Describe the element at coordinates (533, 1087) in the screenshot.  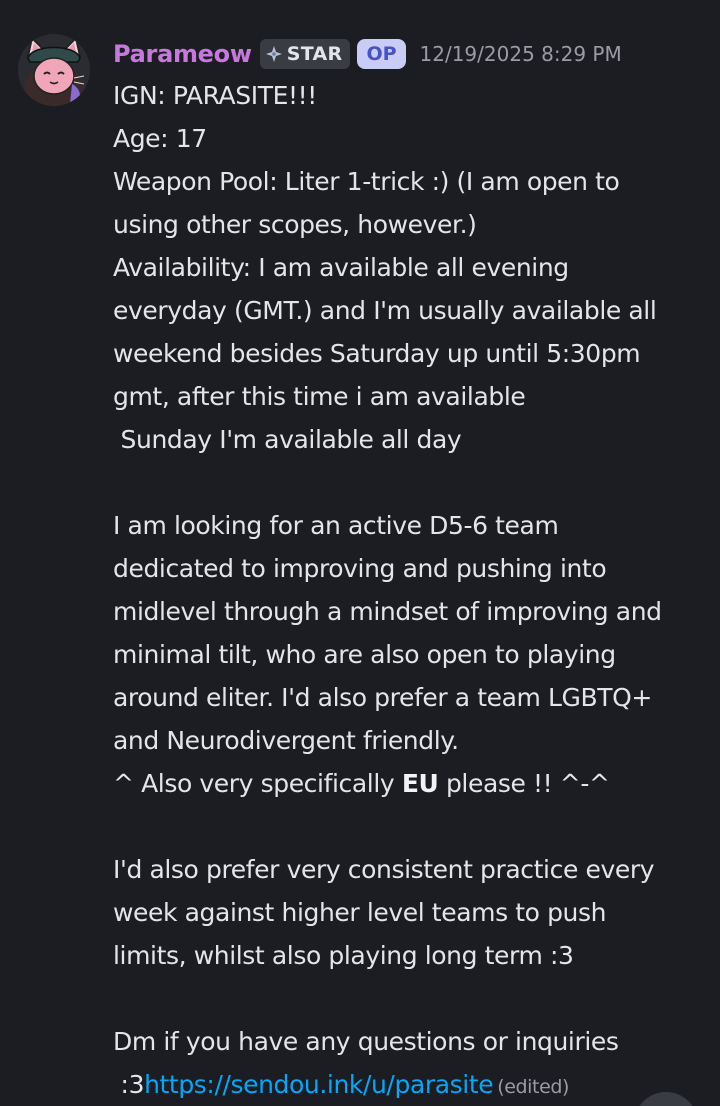
I see `edited-indicator: (edited)` at that location.